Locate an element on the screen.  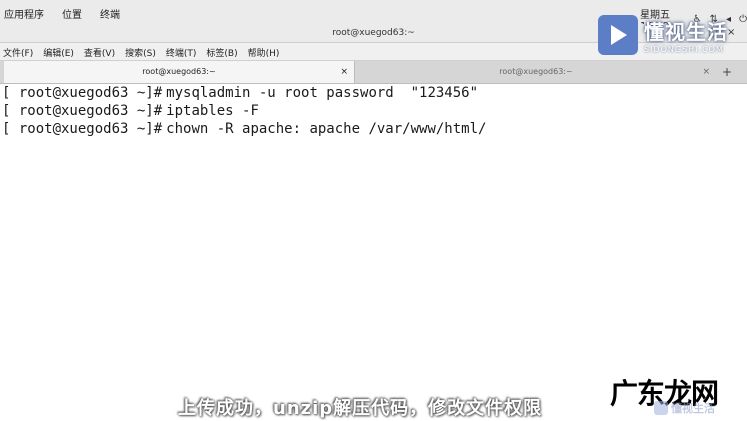
watermark-logo: 懂视生活 SIDONGSHI.COM is located at coordinates (670, 35).